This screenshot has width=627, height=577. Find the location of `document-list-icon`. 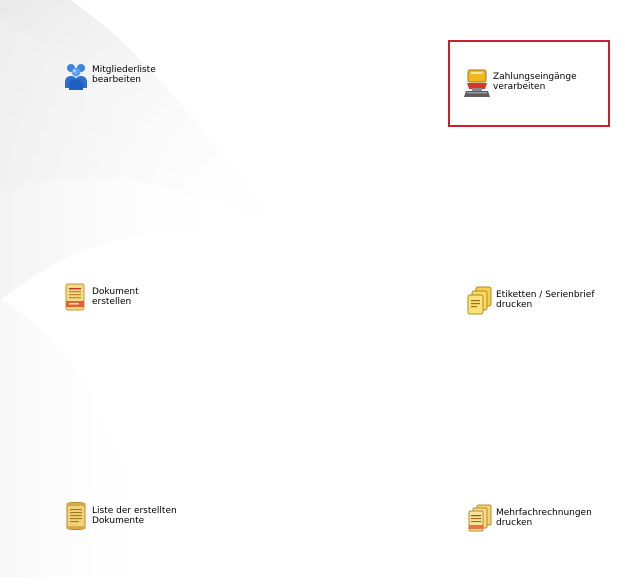

document-list-icon is located at coordinates (76, 516).